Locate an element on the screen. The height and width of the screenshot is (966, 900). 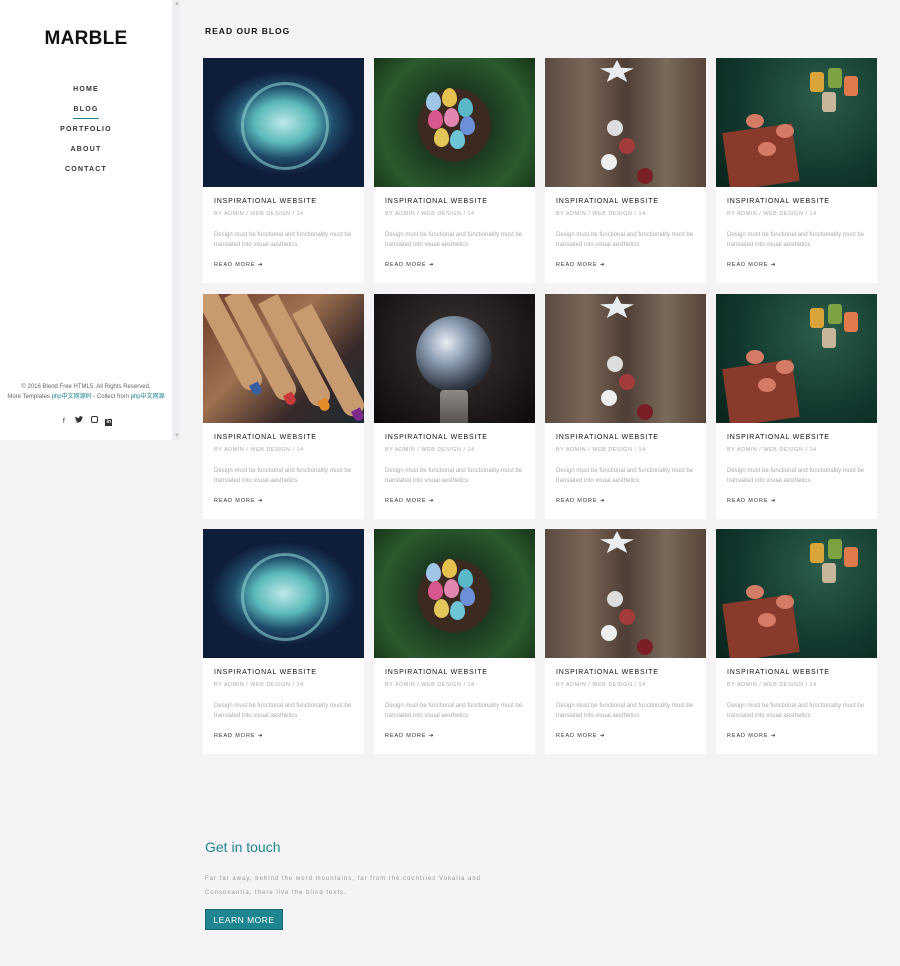
rose-shape is located at coordinates (785, 602).